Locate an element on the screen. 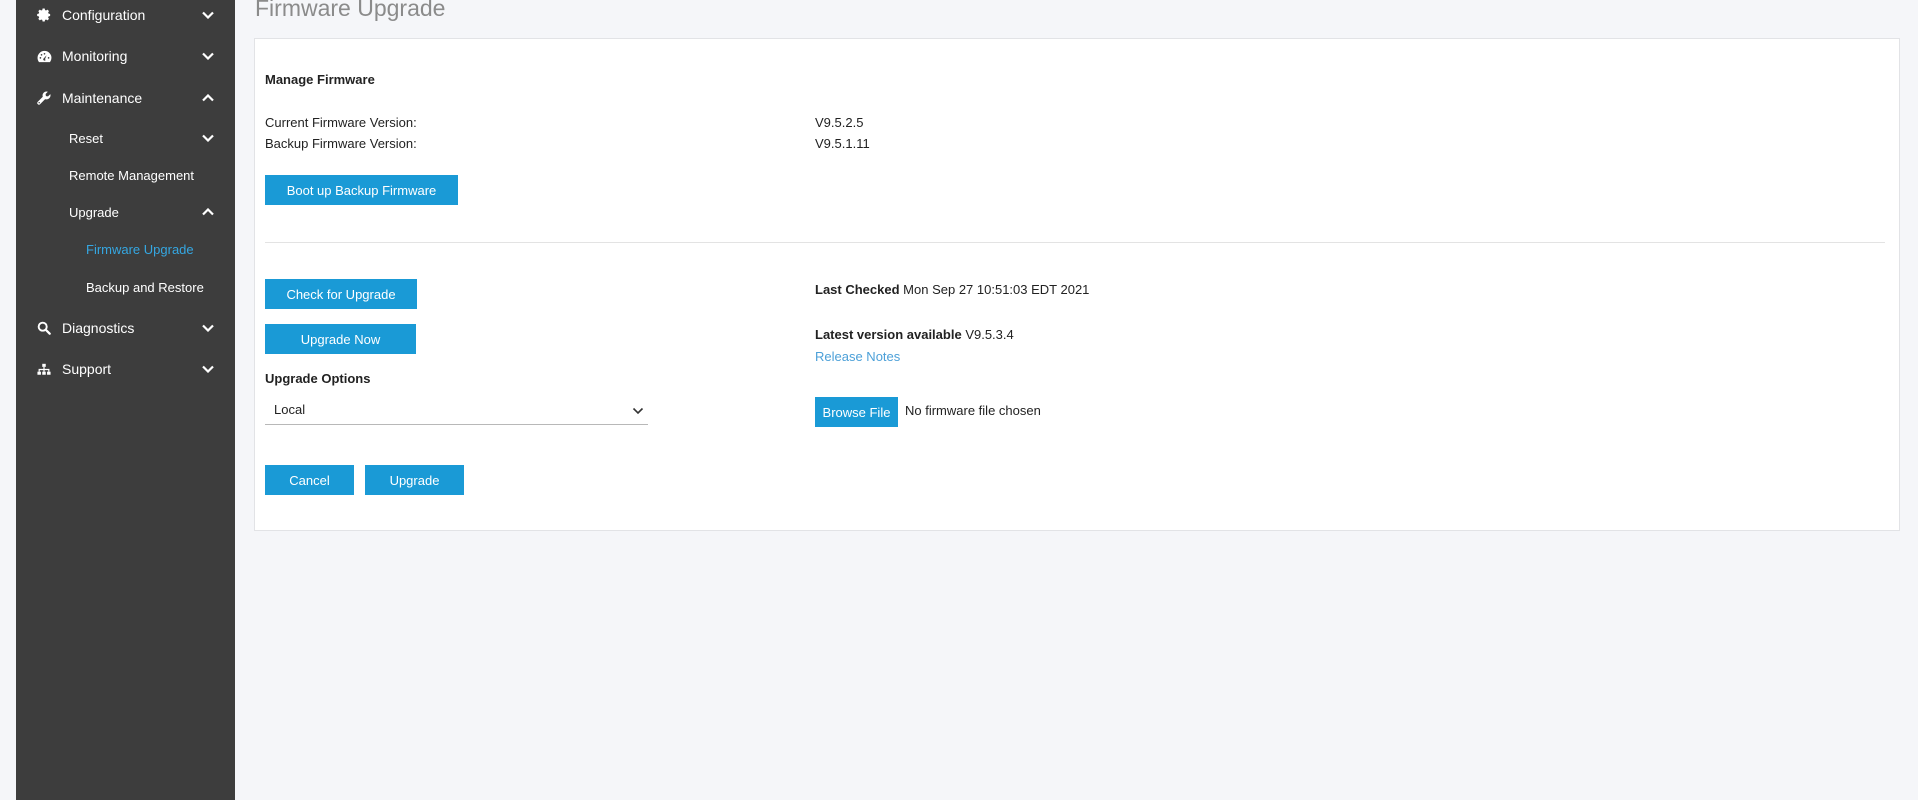  sidebar-item-configuration: Configuration is located at coordinates (125, 15).